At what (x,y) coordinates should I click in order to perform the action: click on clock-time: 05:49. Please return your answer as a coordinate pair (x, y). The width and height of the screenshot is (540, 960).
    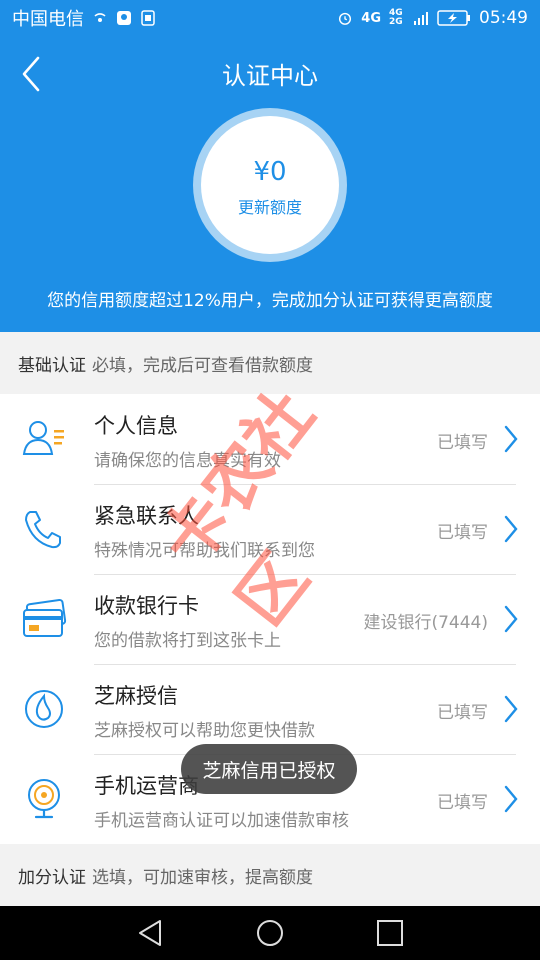
    Looking at the image, I should click on (503, 18).